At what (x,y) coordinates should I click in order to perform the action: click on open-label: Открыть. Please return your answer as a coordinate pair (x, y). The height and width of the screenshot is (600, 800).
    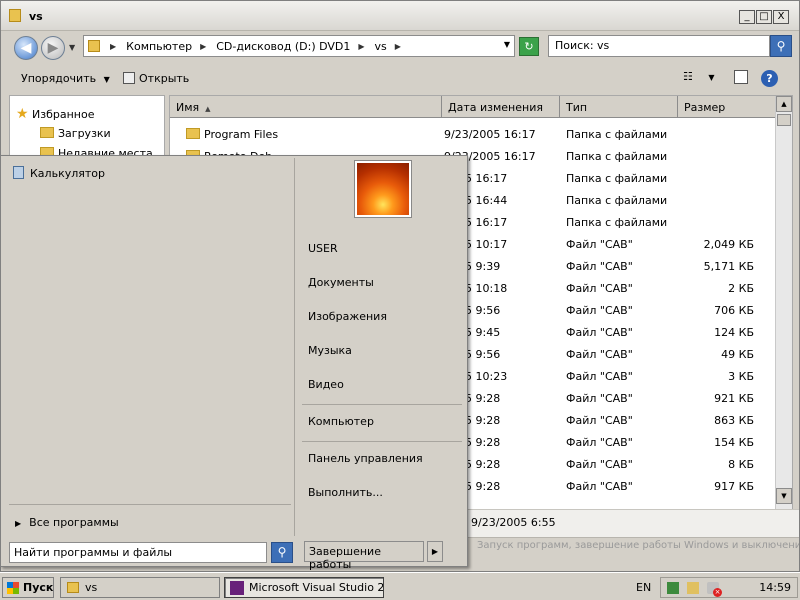
    Looking at the image, I should click on (164, 78).